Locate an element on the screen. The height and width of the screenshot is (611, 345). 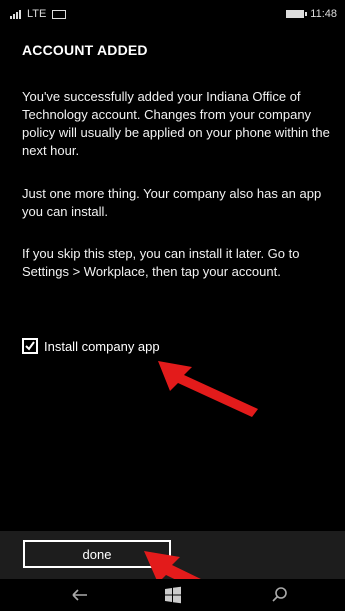
signal-icon is located at coordinates (15, 14).